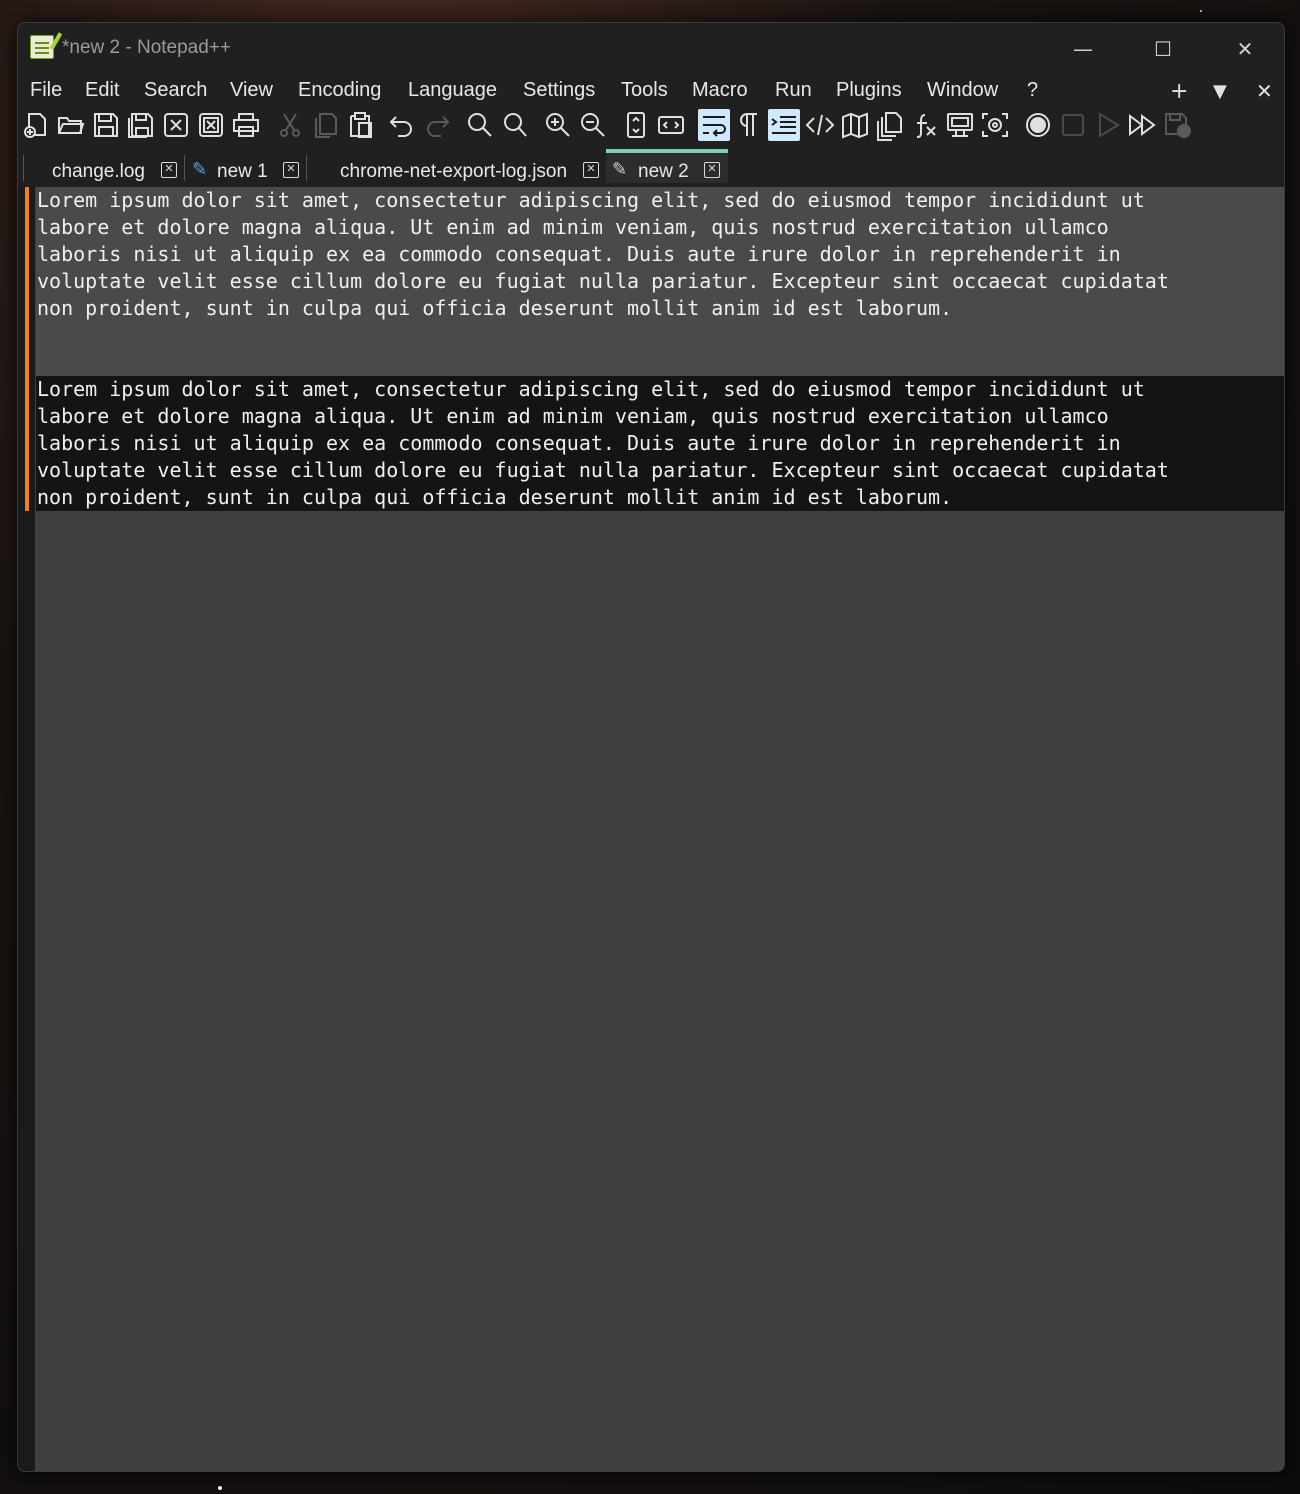 The width and height of the screenshot is (1300, 1494). Describe the element at coordinates (636, 125) in the screenshot. I see `sync-vertical-icon` at that location.